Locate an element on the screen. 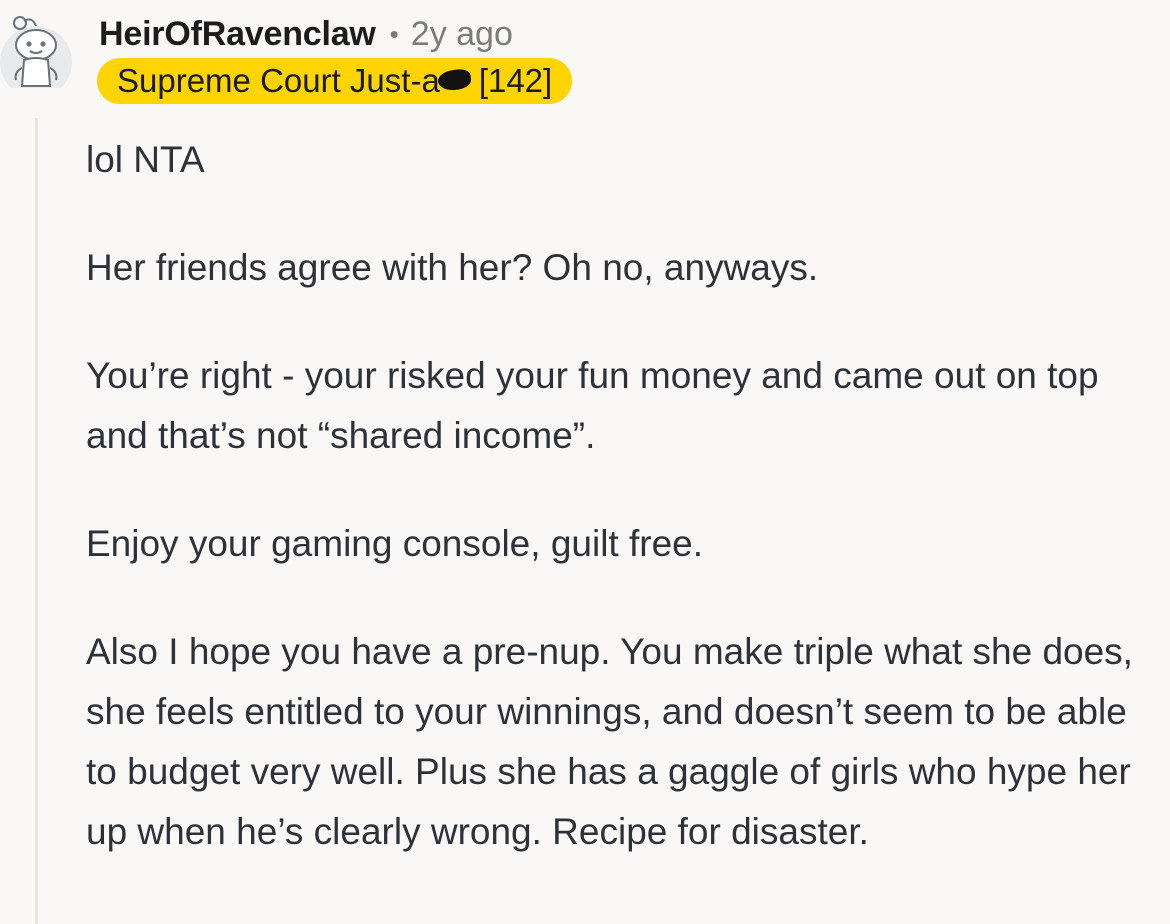 The height and width of the screenshot is (924, 1170). comment-paragraph: Enjoy your gaming console, guilt free. is located at coordinates (395, 543).